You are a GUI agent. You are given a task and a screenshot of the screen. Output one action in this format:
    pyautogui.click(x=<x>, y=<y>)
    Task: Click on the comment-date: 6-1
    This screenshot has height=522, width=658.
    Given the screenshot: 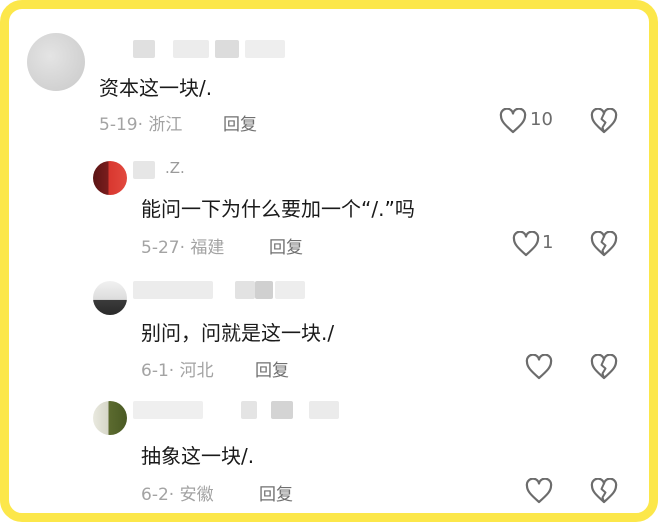 What is the action you would take?
    pyautogui.click(x=155, y=371)
    